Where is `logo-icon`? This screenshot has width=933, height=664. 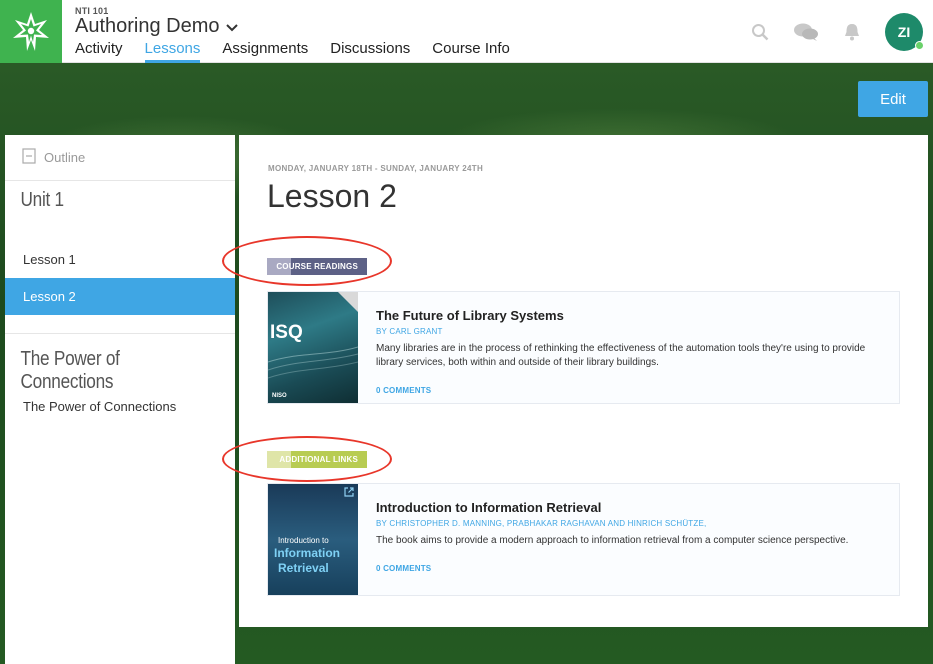
logo-icon is located at coordinates (31, 31).